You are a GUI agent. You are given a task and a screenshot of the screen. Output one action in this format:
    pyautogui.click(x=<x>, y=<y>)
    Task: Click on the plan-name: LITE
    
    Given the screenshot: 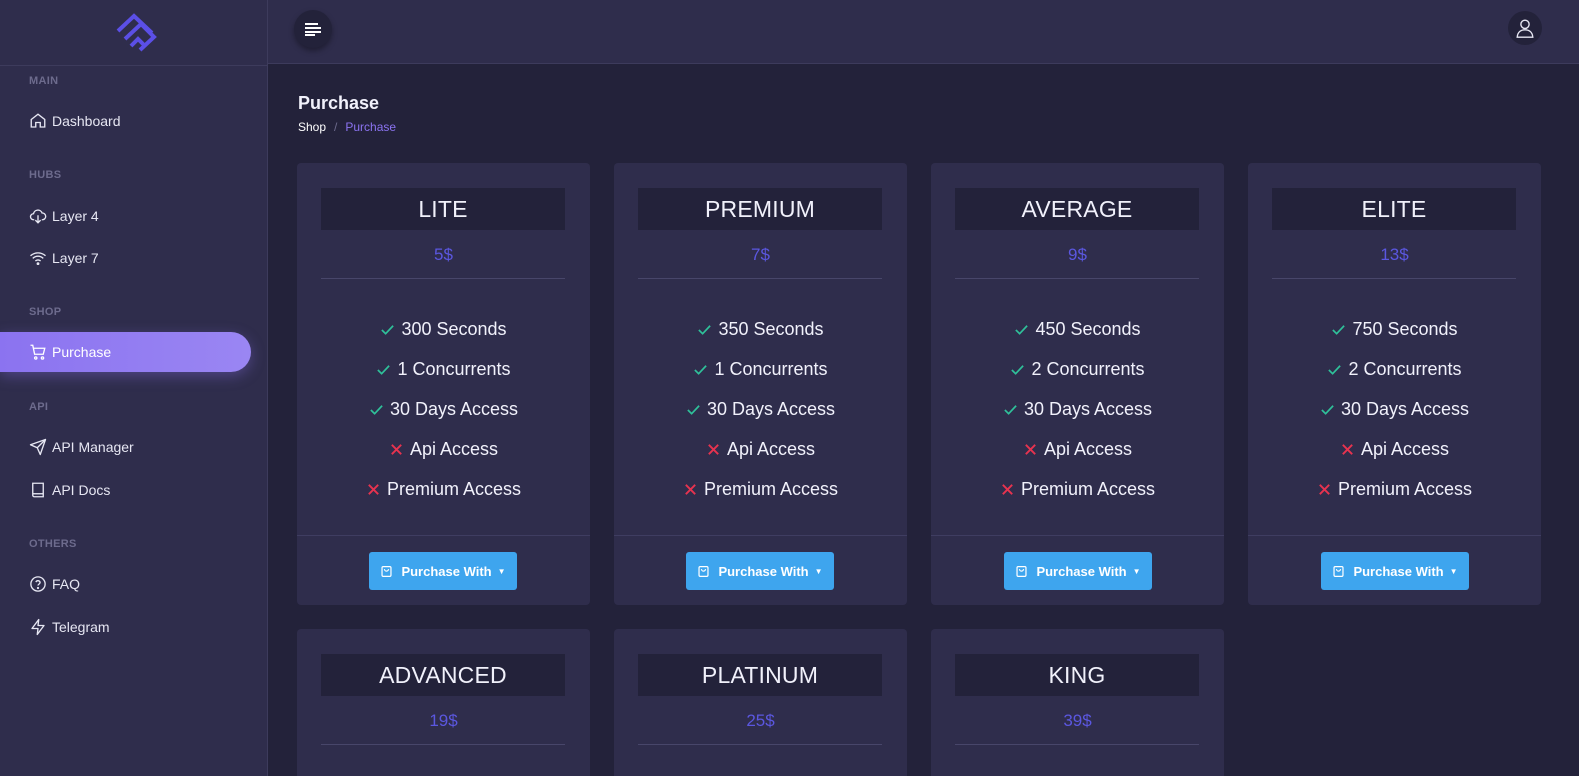 What is the action you would take?
    pyautogui.click(x=443, y=209)
    